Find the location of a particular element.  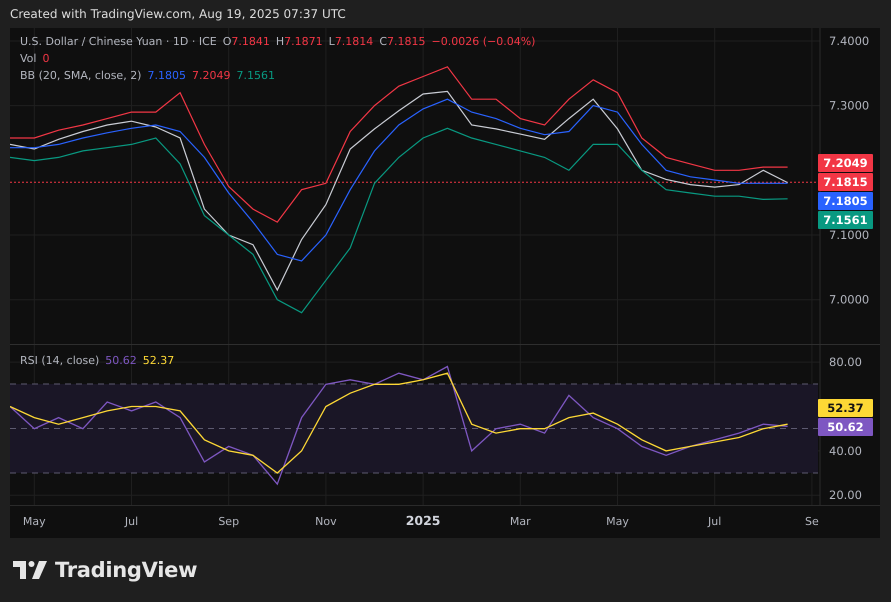

price-tag: 7.1561 is located at coordinates (845, 220).